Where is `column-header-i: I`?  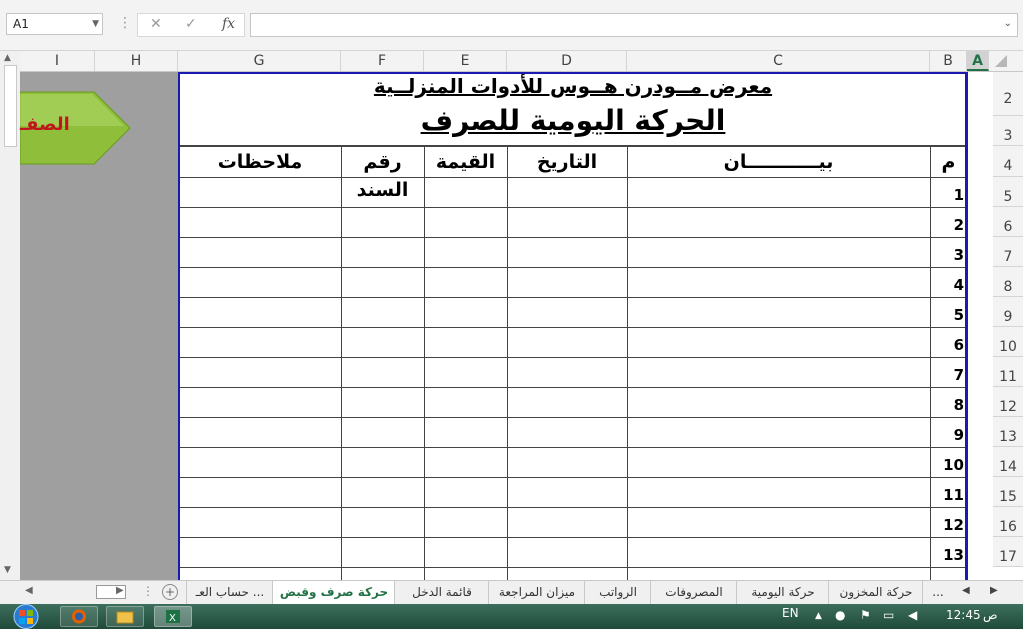 column-header-i: I is located at coordinates (57, 61).